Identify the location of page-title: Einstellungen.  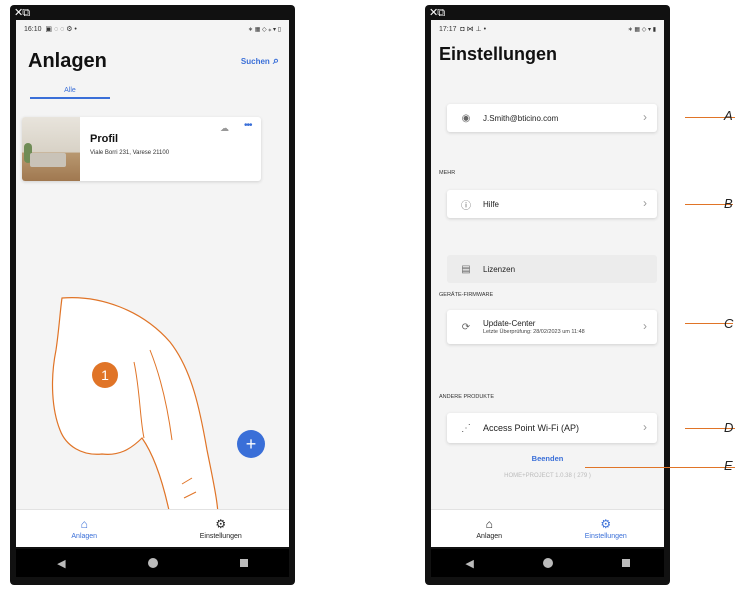
(498, 54).